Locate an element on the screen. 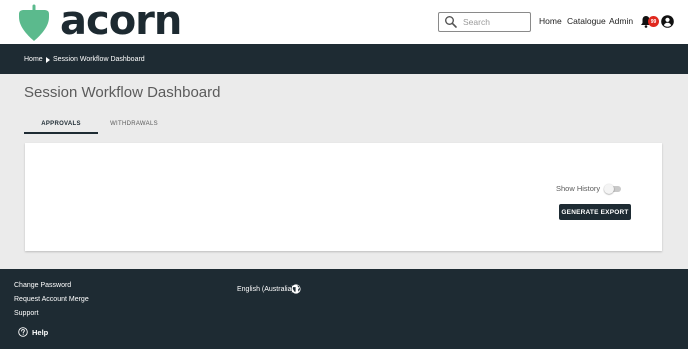 The width and height of the screenshot is (688, 349). logo-text: acorn is located at coordinates (121, 22).